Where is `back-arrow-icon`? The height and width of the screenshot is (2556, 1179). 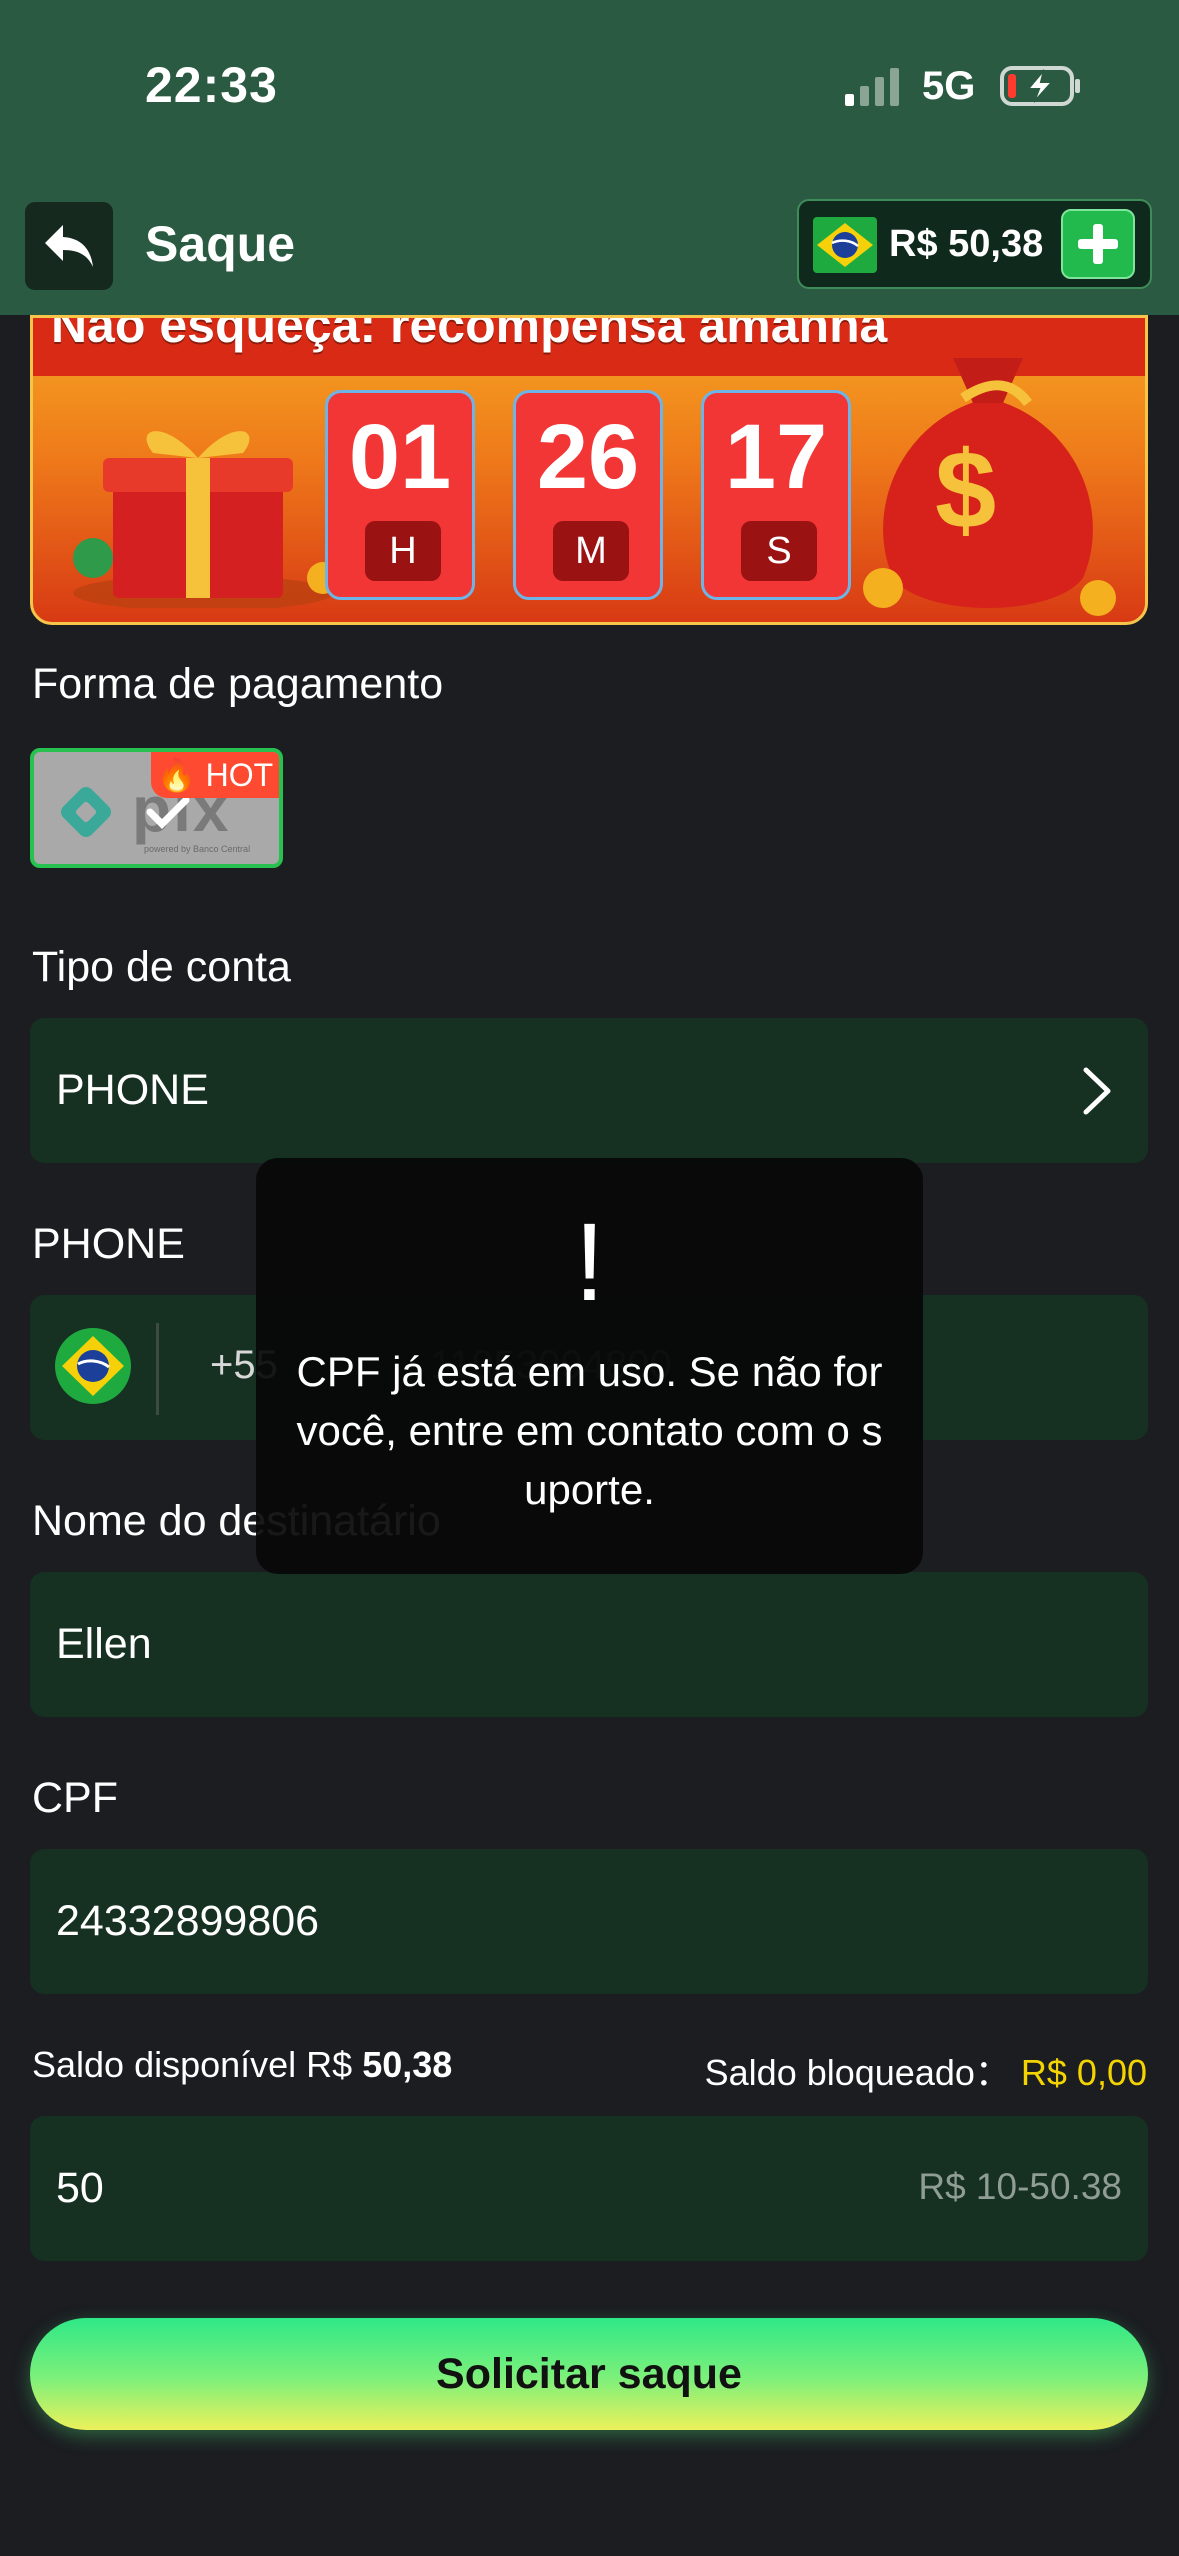
back-arrow-icon is located at coordinates (69, 246).